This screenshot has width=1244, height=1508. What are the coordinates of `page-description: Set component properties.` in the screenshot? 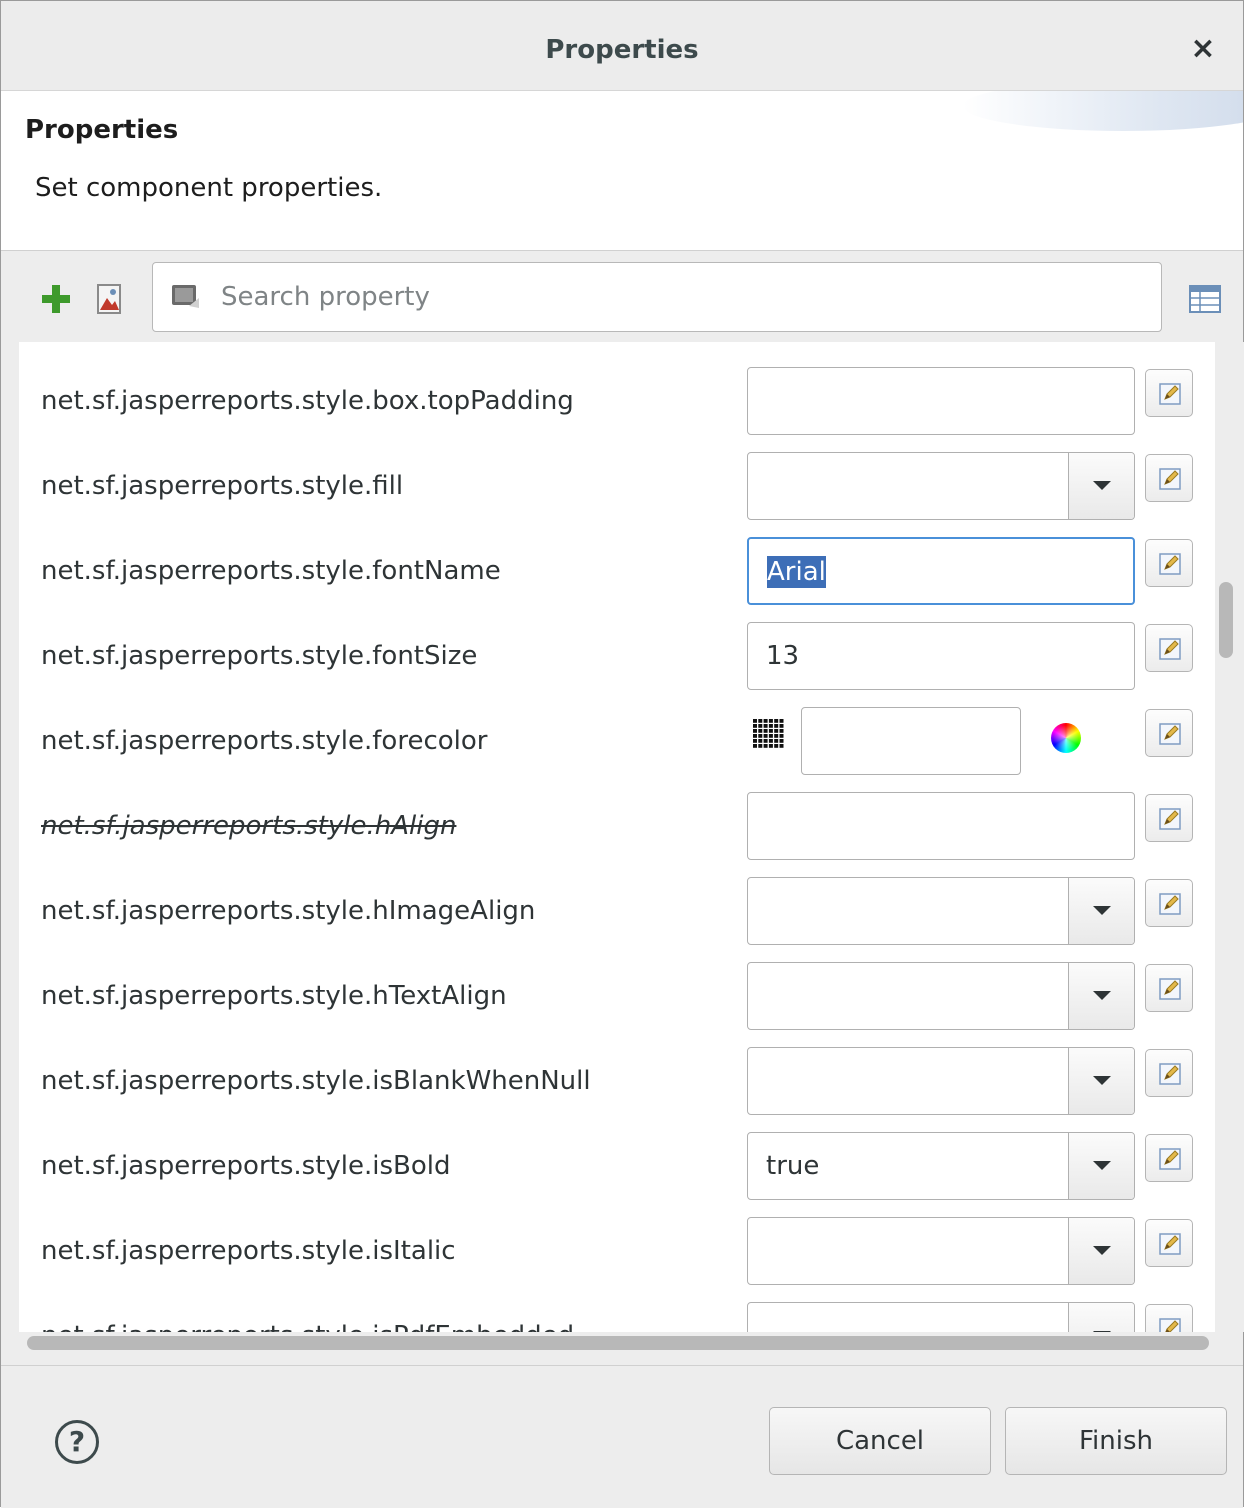 It's located at (209, 188).